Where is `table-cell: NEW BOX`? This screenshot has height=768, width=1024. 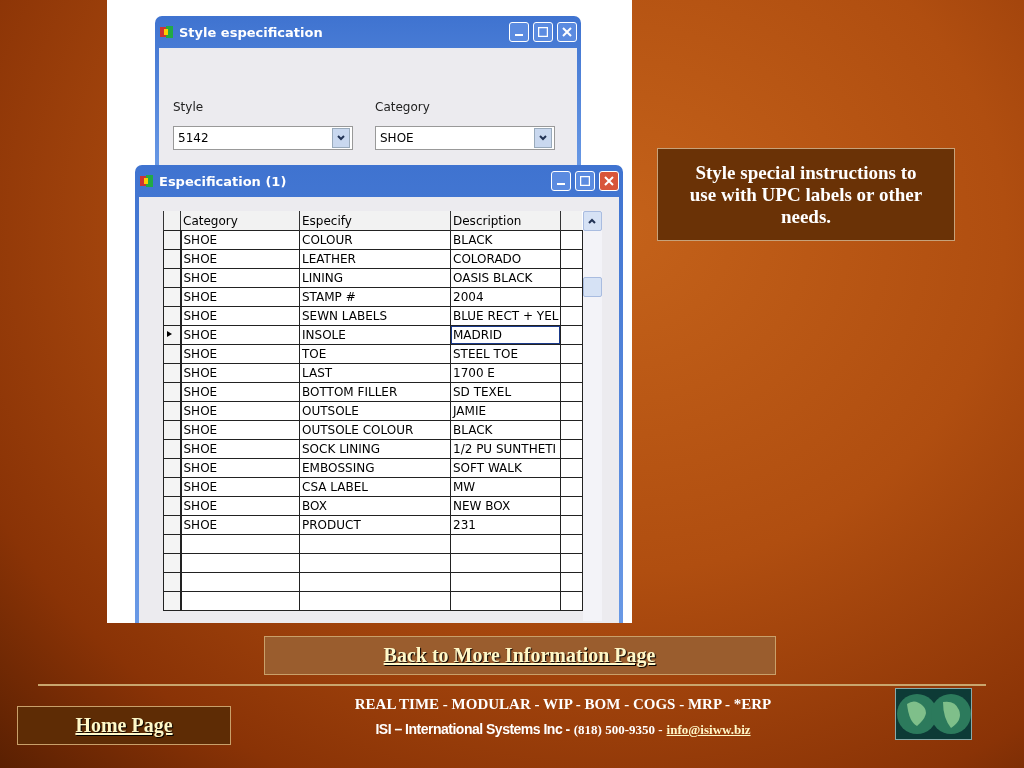
table-cell: NEW BOX is located at coordinates (505, 506).